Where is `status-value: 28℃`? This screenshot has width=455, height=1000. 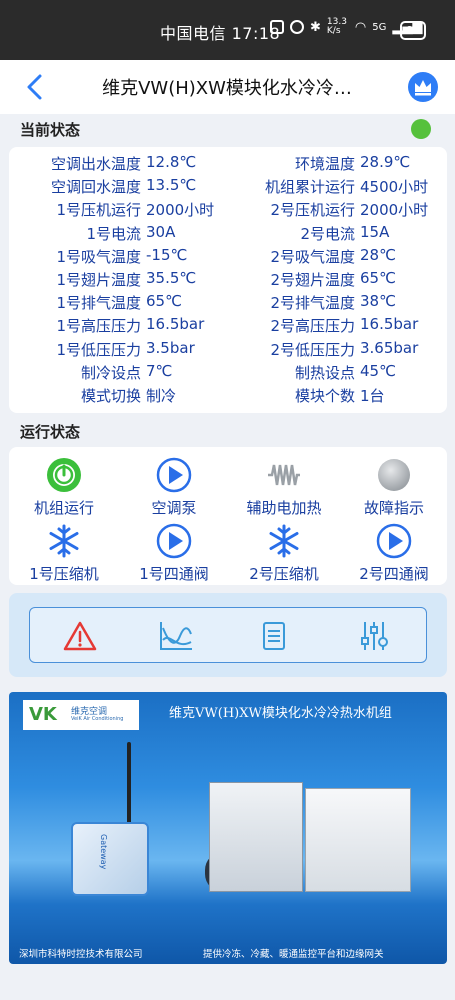
status-value: 28℃ is located at coordinates (378, 254).